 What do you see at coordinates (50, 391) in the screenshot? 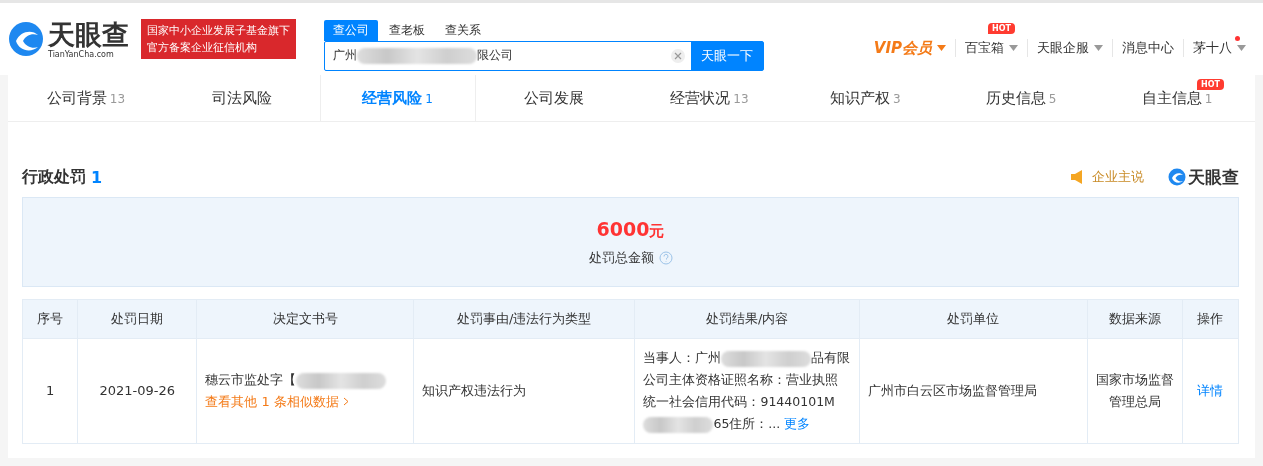
I see `table-cell: 1` at bounding box center [50, 391].